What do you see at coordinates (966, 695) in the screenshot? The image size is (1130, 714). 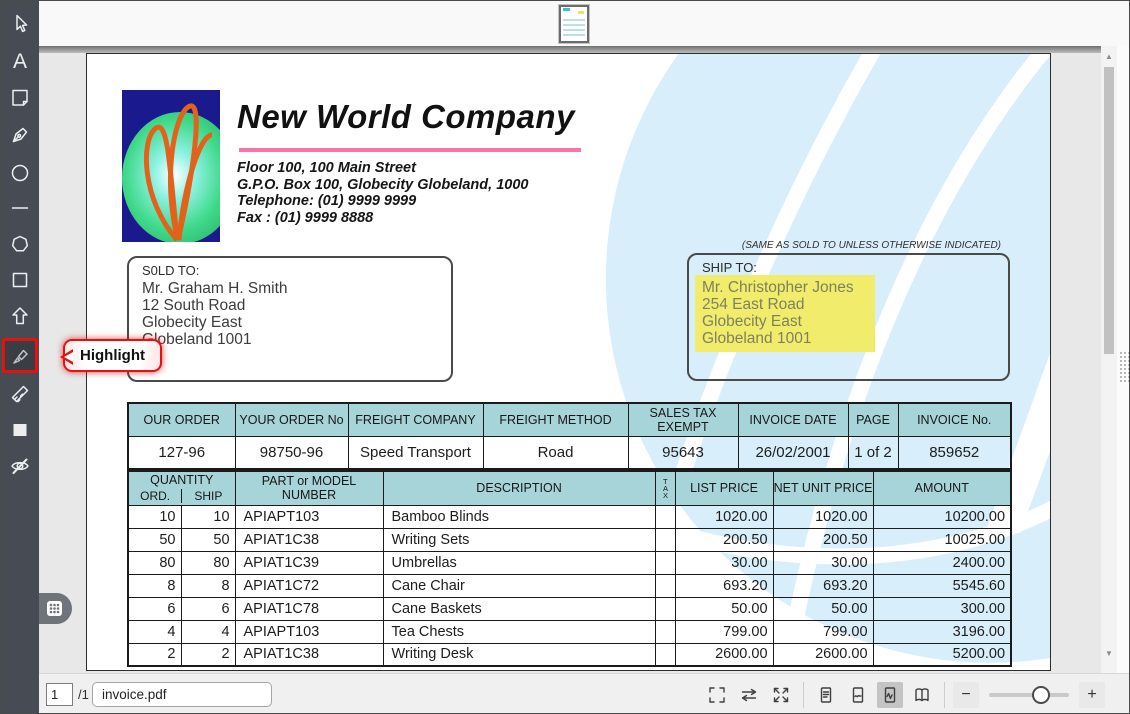 I see `zoom-out-button: −` at bounding box center [966, 695].